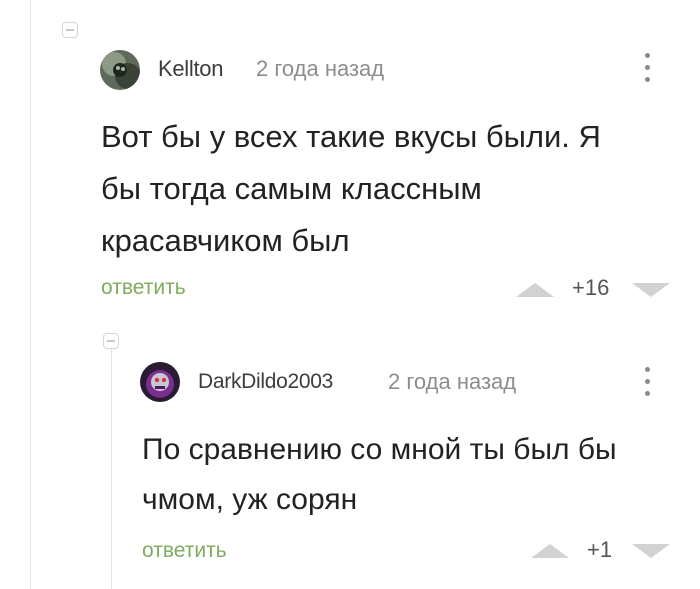  I want to click on comment-rating: +16, so click(591, 287).